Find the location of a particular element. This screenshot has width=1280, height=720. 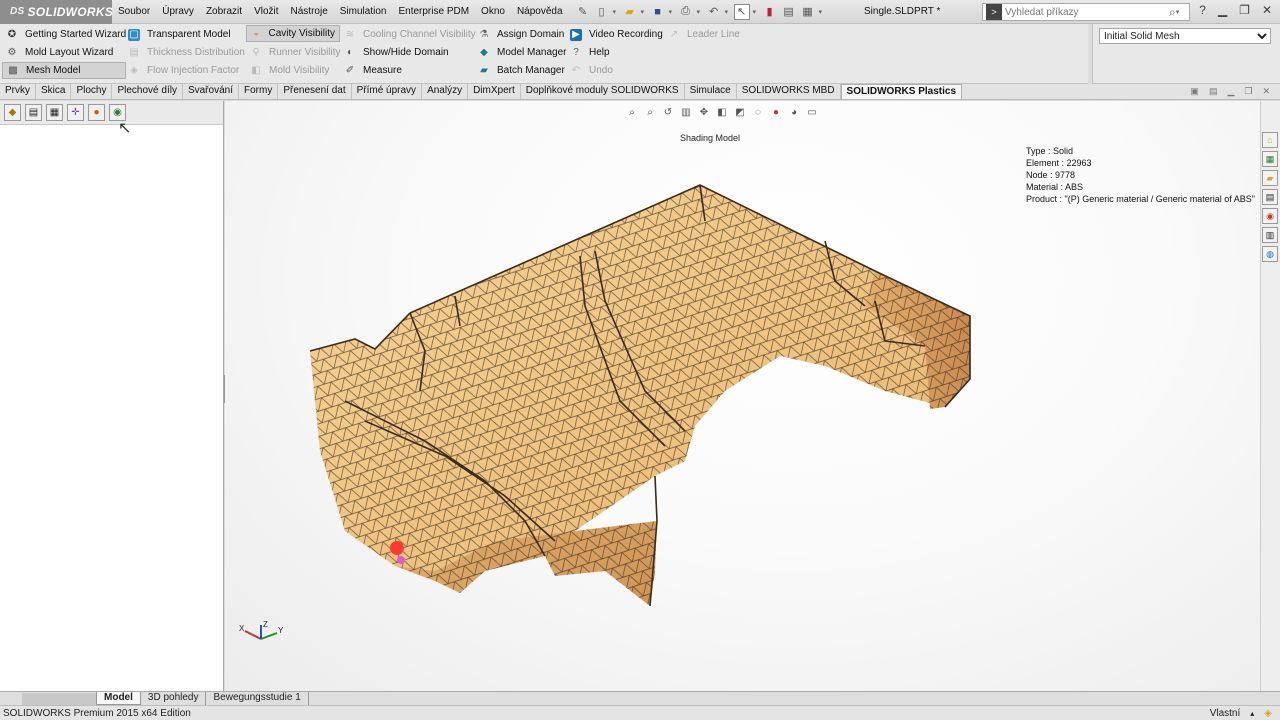

tab-3d-views: 3D pohledy is located at coordinates (174, 698).